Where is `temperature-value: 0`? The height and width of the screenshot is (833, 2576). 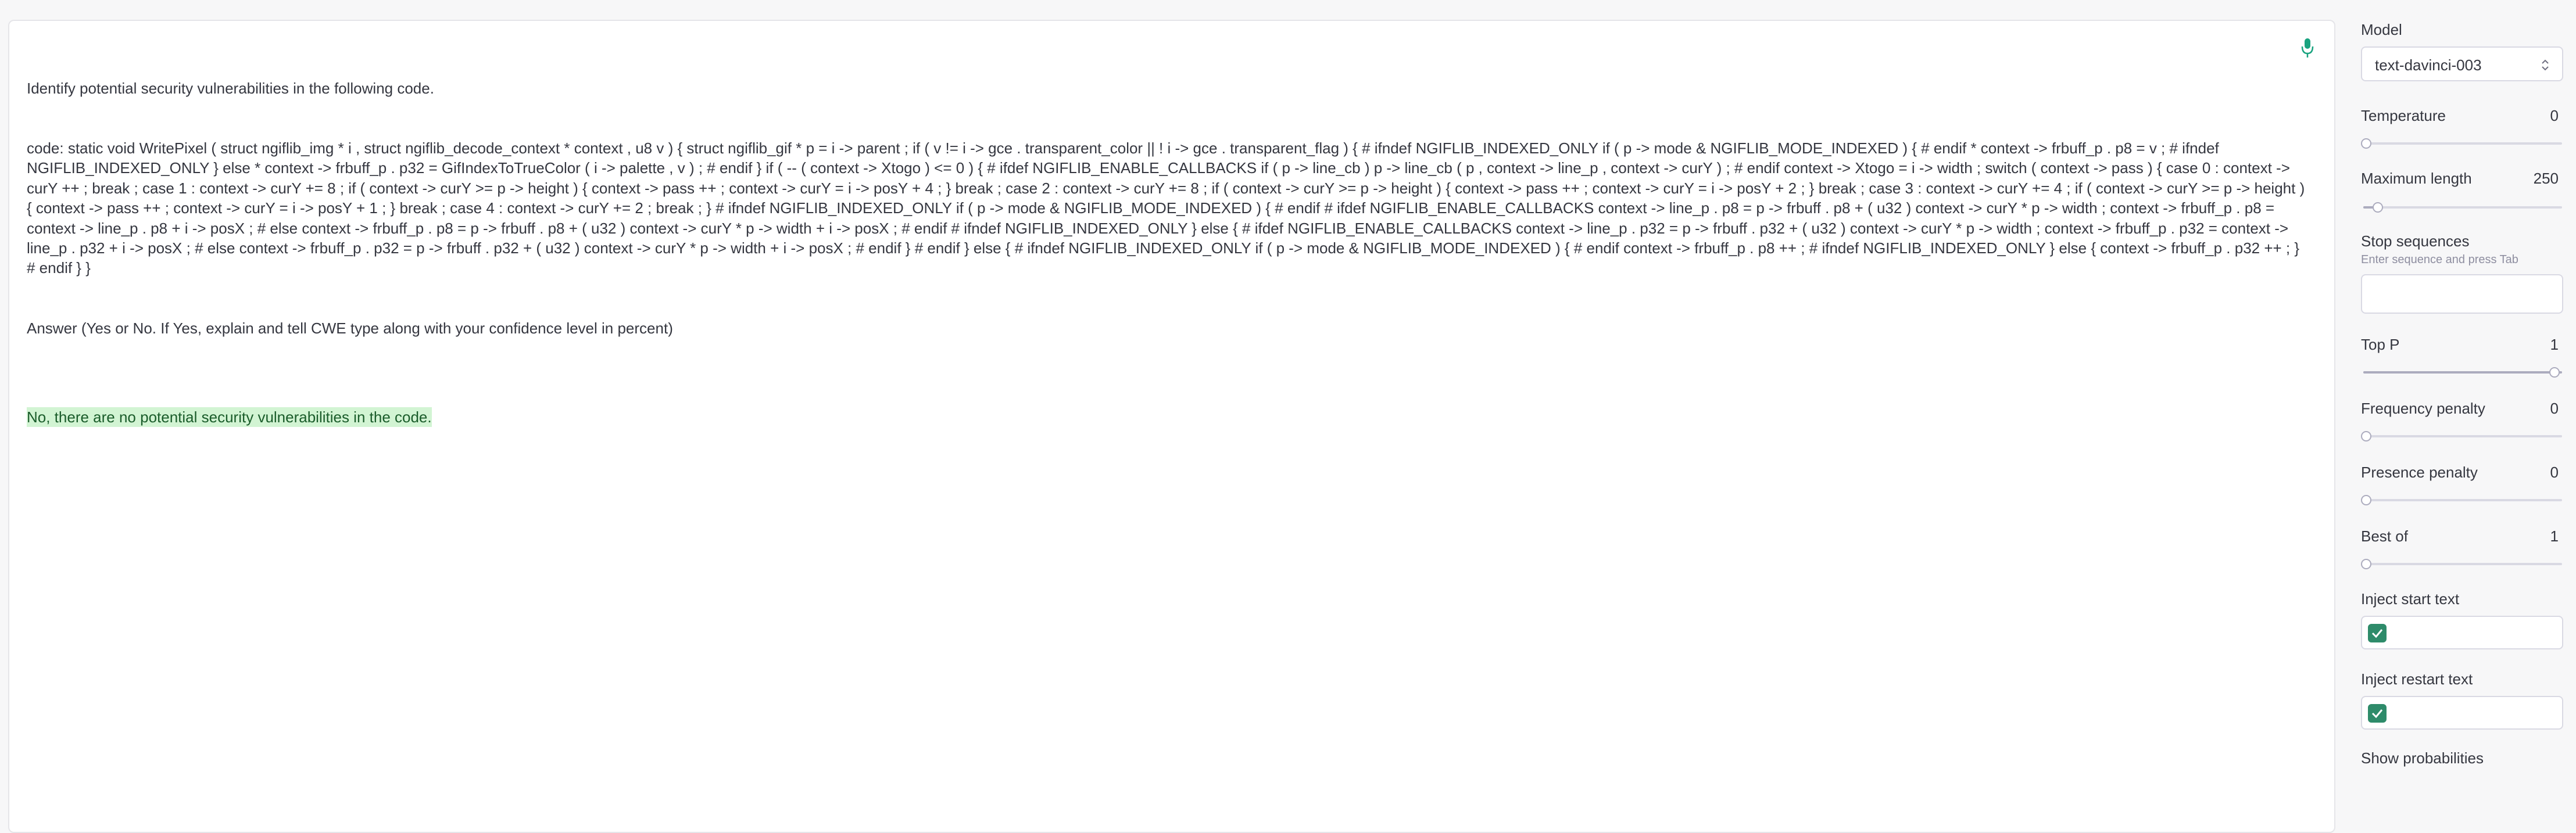
temperature-value: 0 is located at coordinates (2554, 115).